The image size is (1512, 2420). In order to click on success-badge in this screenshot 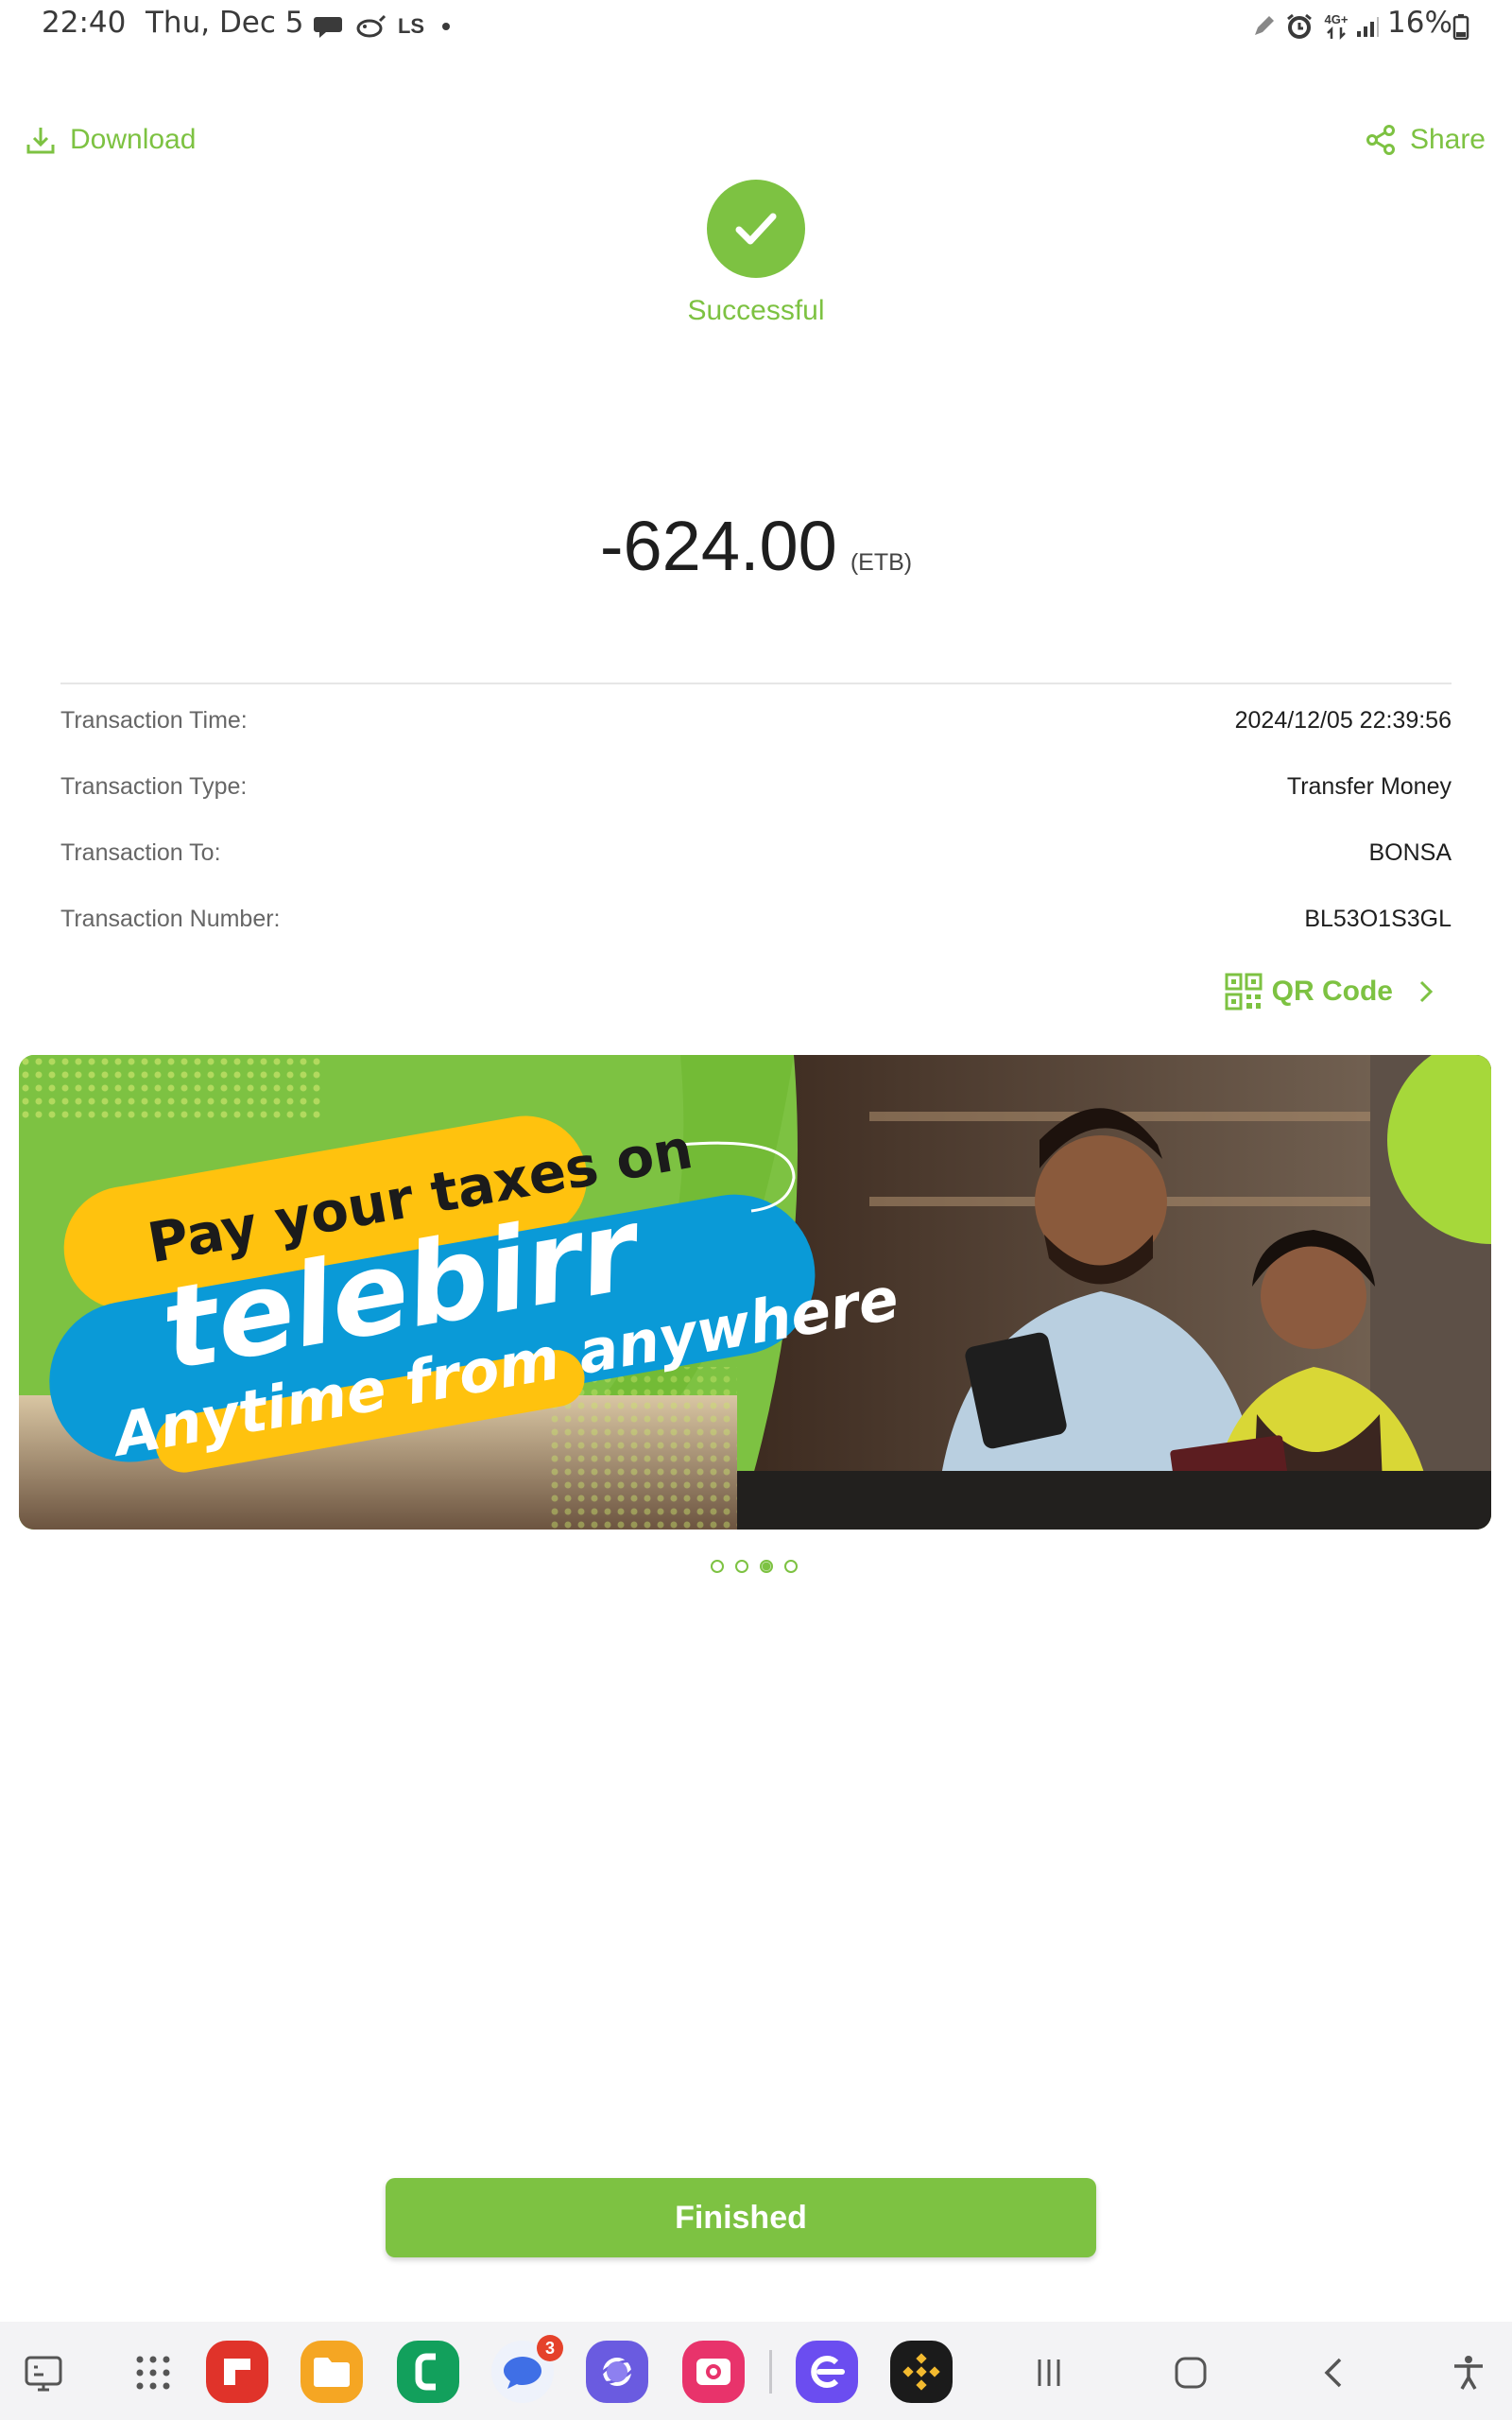, I will do `click(756, 229)`.